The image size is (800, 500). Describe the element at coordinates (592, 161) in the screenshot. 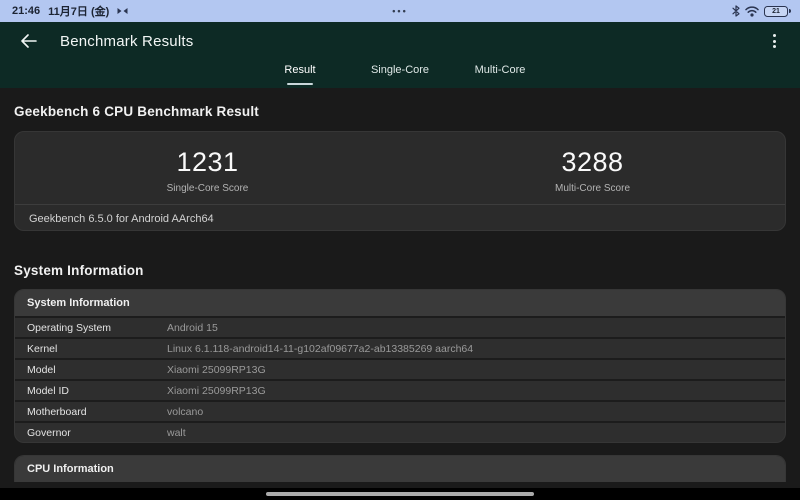

I see `multi-core-score-value: 3288` at that location.